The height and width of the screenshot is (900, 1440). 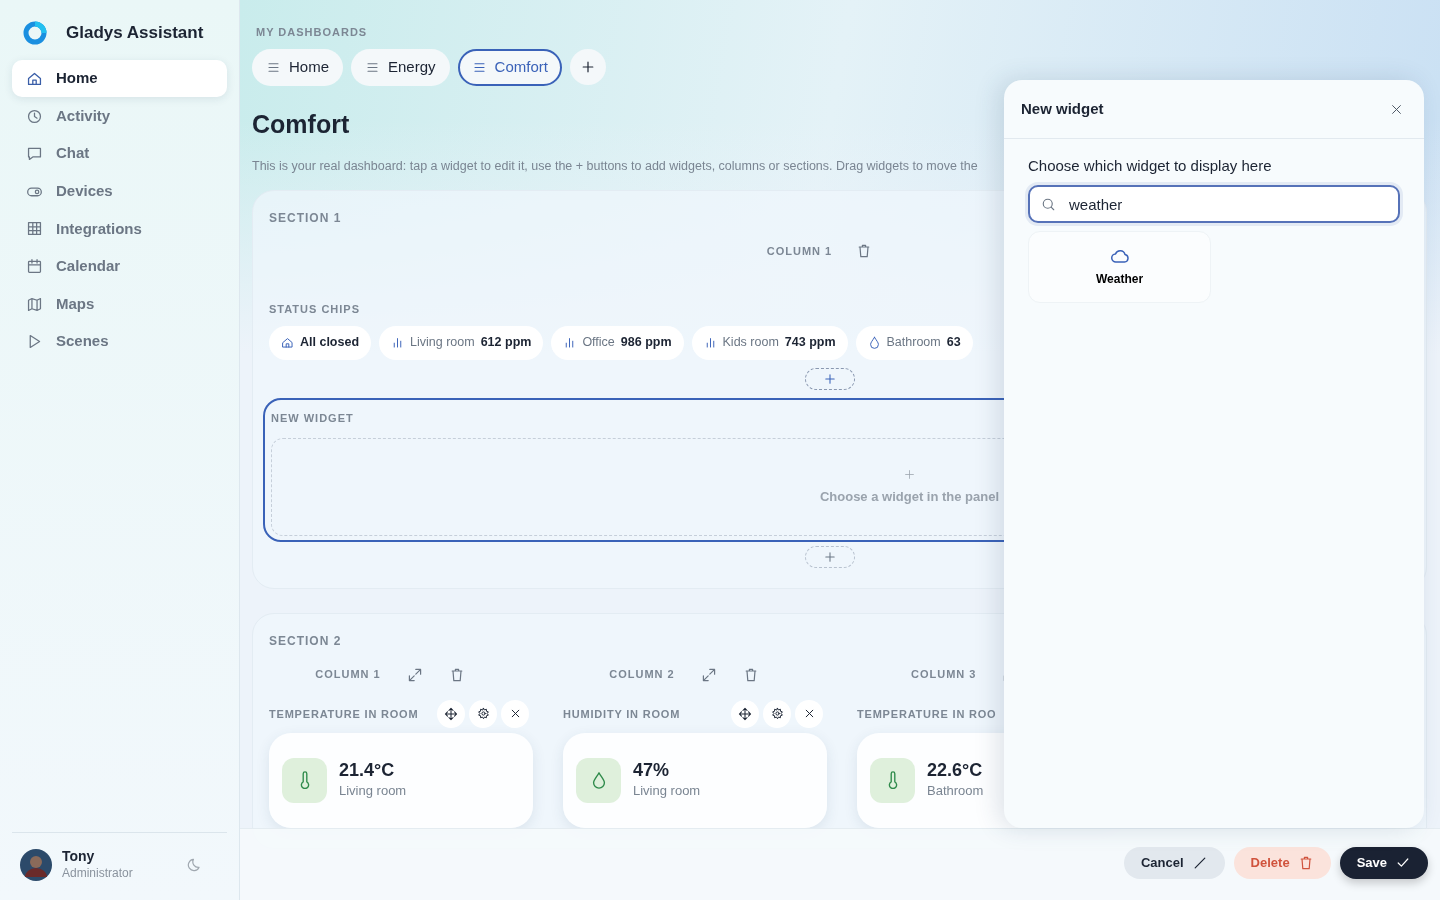 What do you see at coordinates (401, 780) in the screenshot?
I see `widget-card: 21.4°C Living room` at bounding box center [401, 780].